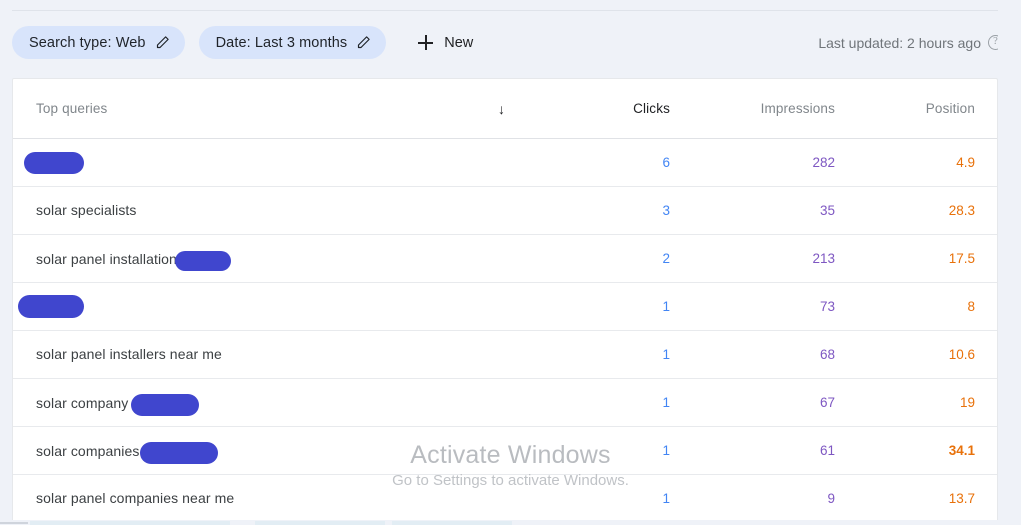  What do you see at coordinates (106, 258) in the screenshot?
I see `query-text: solar panel installation` at bounding box center [106, 258].